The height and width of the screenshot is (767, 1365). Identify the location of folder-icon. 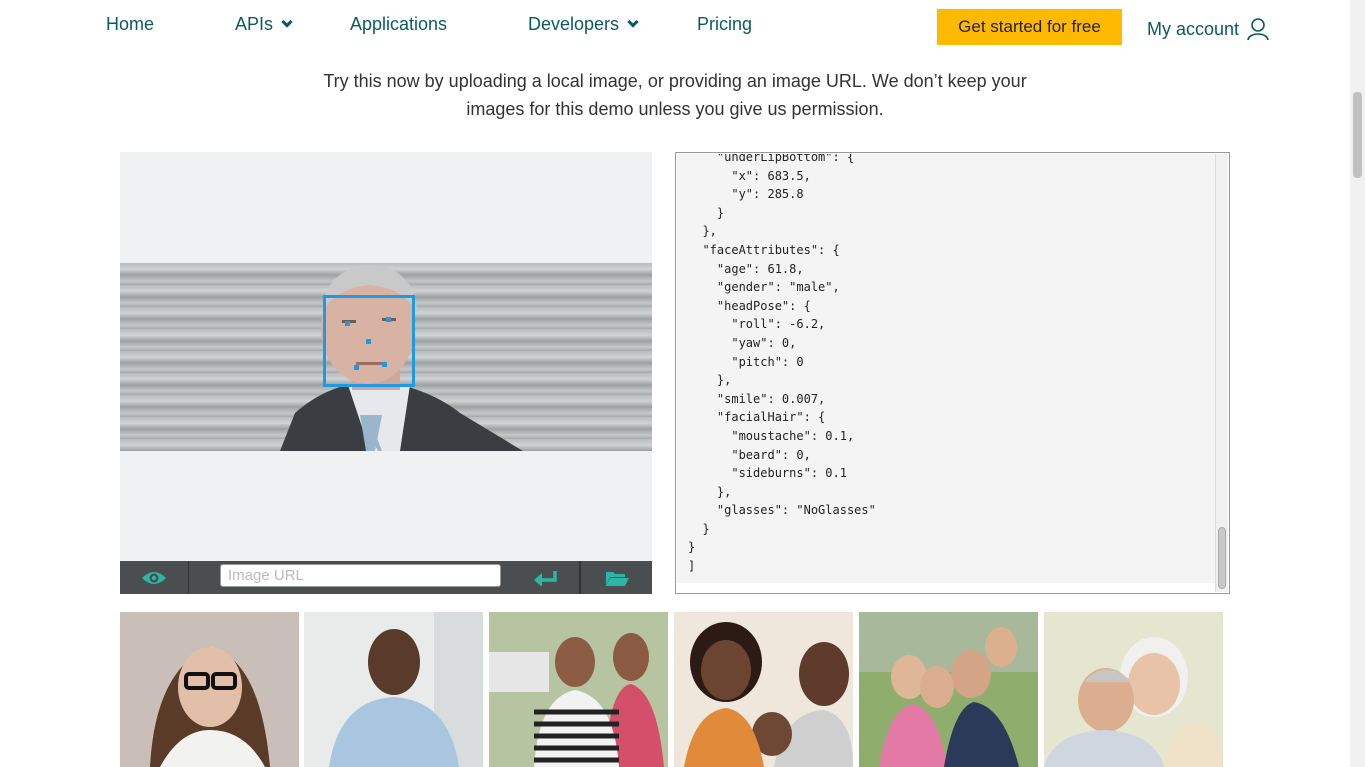
(617, 578).